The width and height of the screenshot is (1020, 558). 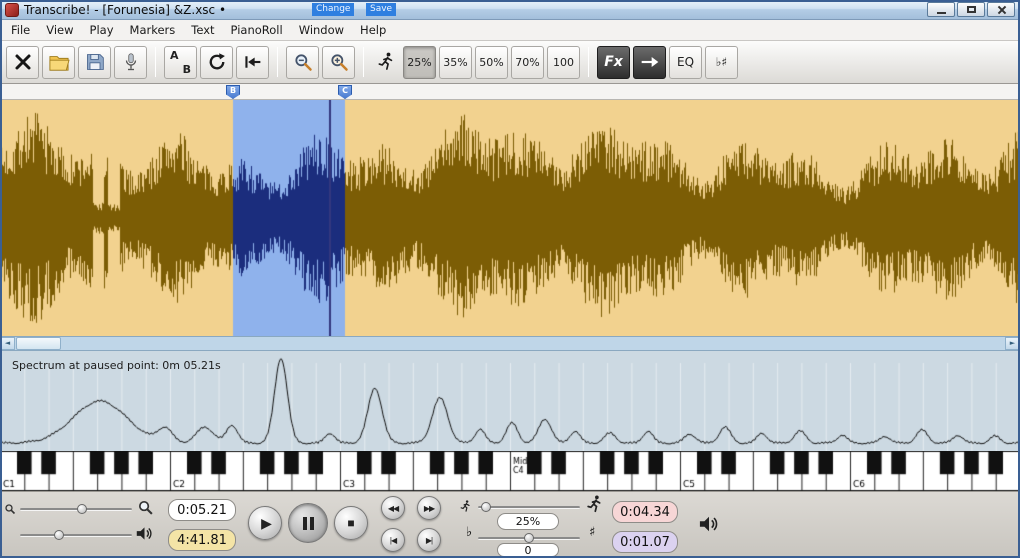 I want to click on piano-canvas, so click(x=510, y=471).